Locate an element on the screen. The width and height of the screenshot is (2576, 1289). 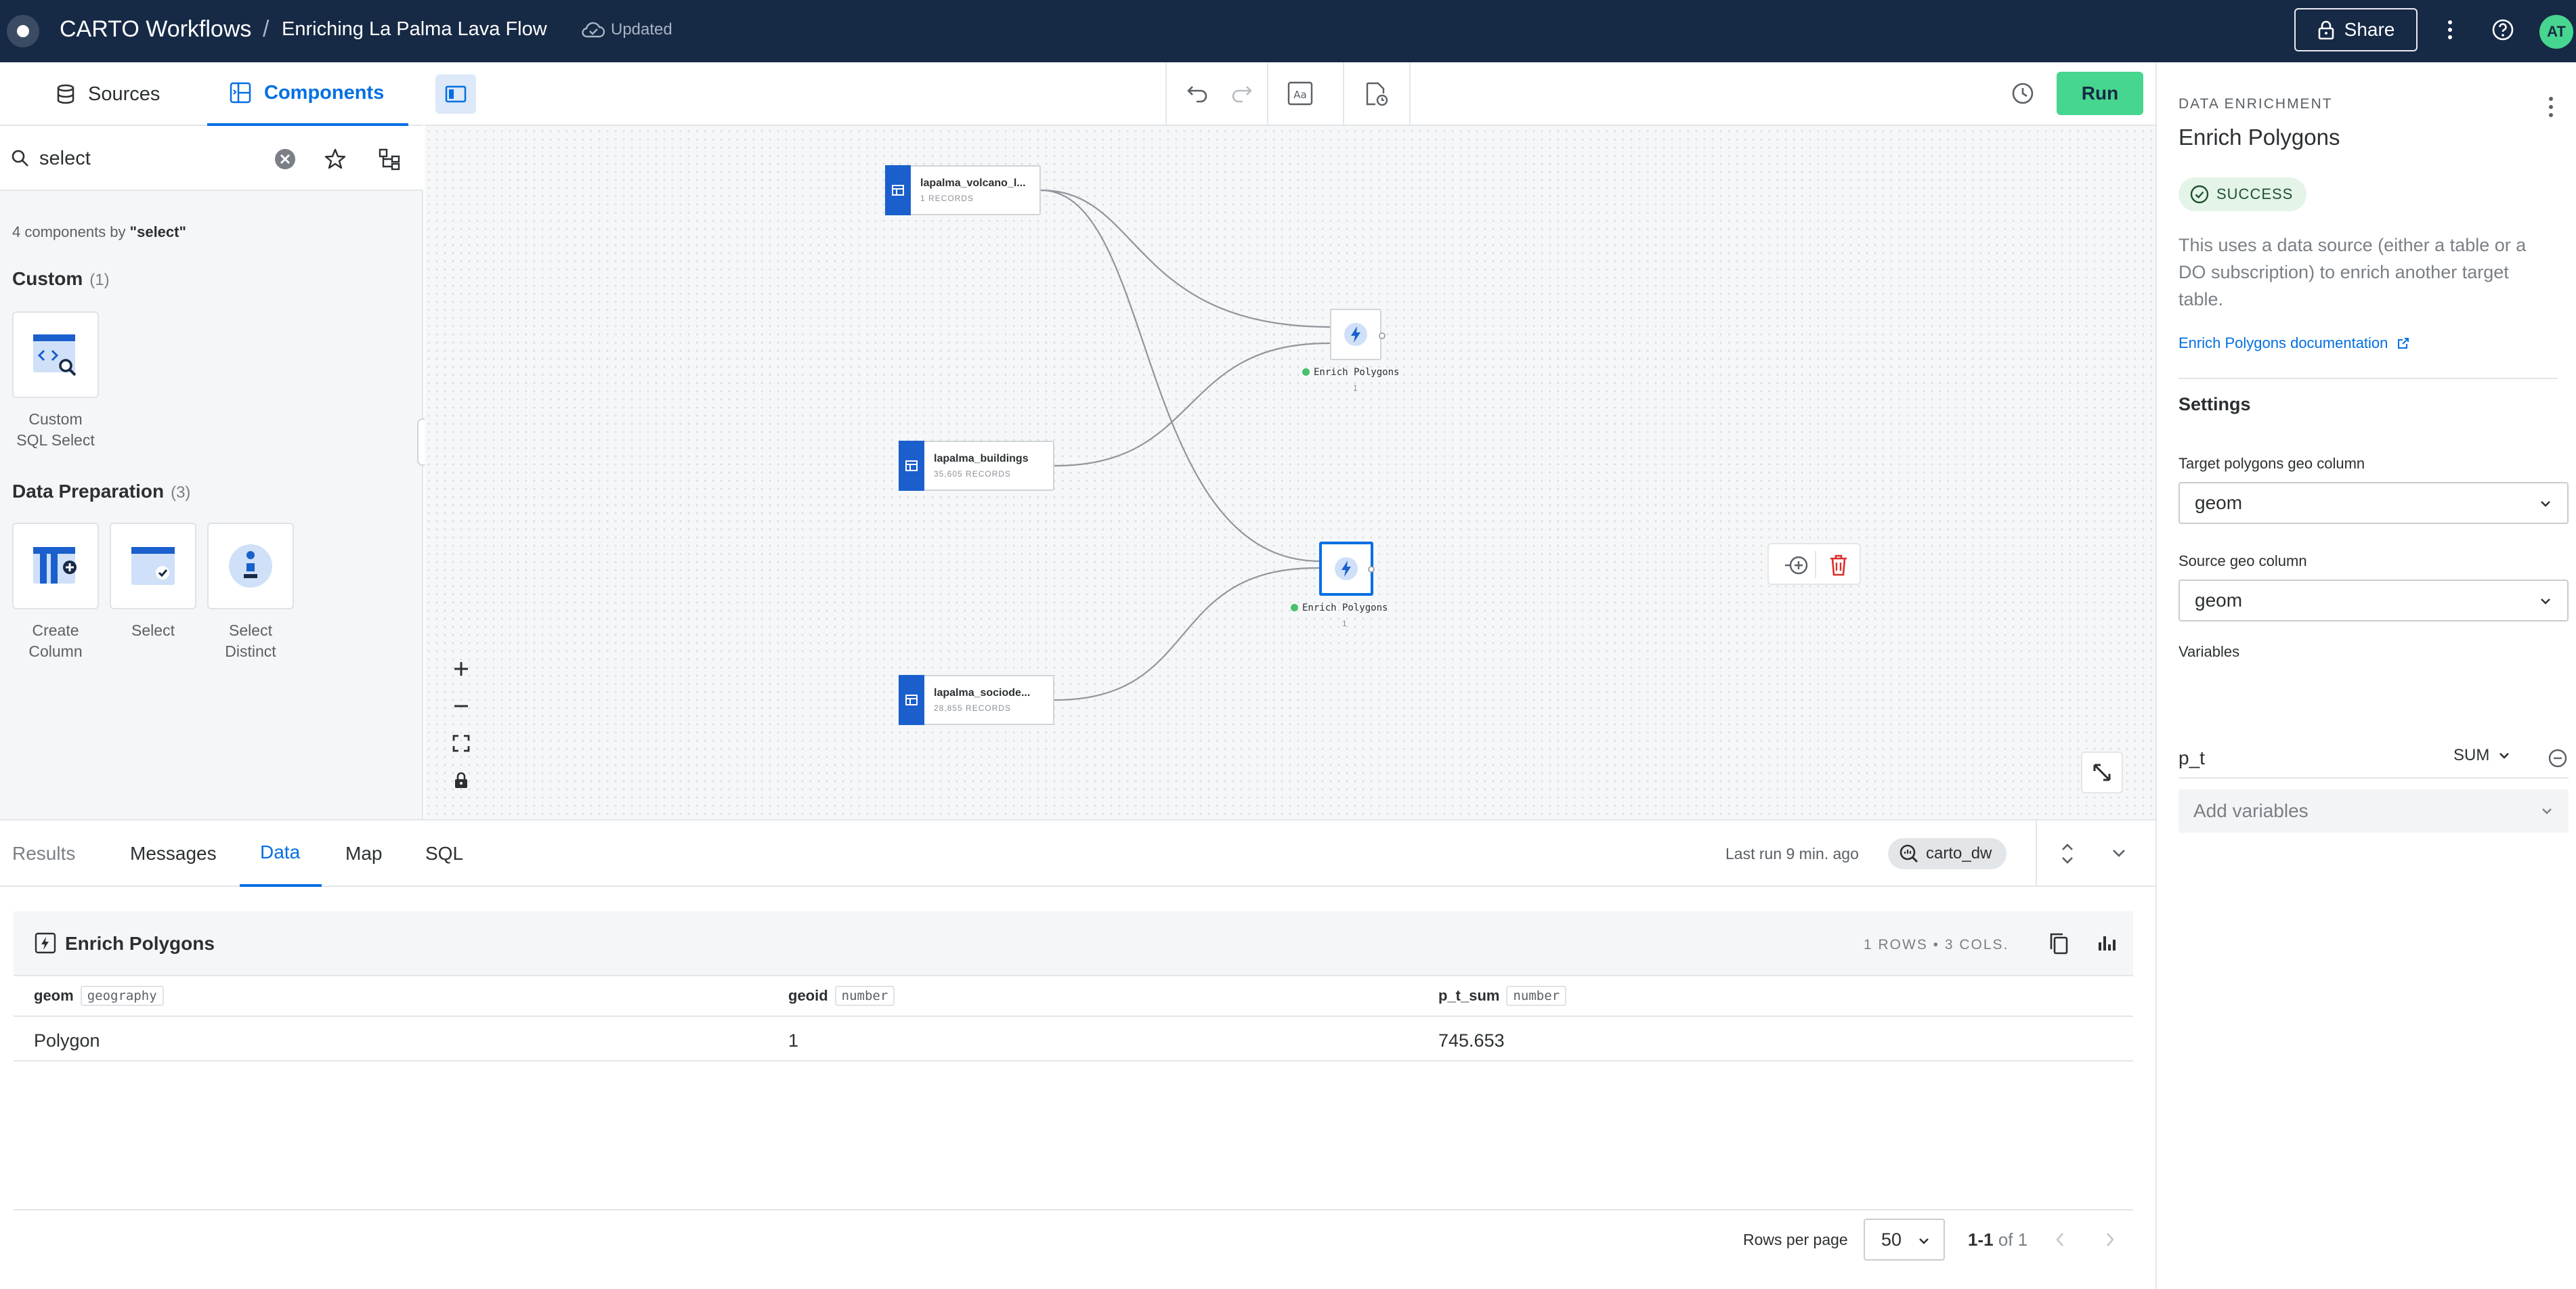
panel-title: Enrich Polygons is located at coordinates (2259, 137).